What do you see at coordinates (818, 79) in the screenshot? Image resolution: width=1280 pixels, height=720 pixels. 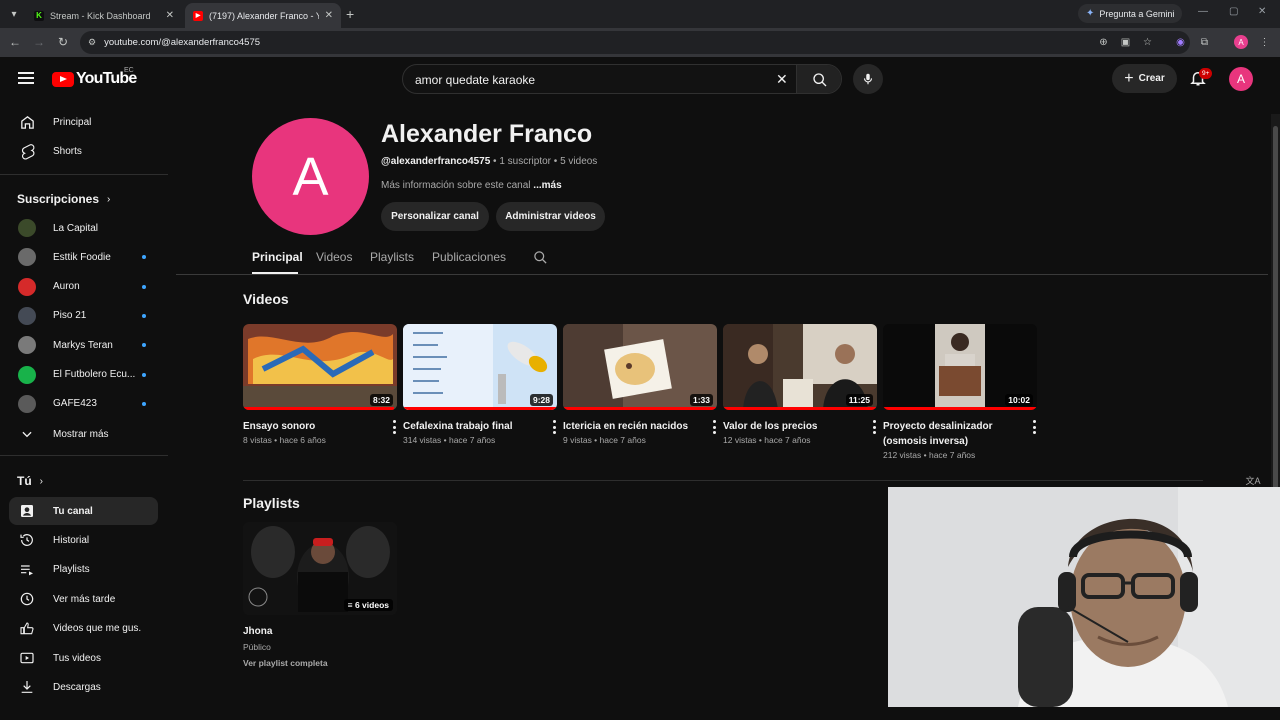 I see `search-button` at bounding box center [818, 79].